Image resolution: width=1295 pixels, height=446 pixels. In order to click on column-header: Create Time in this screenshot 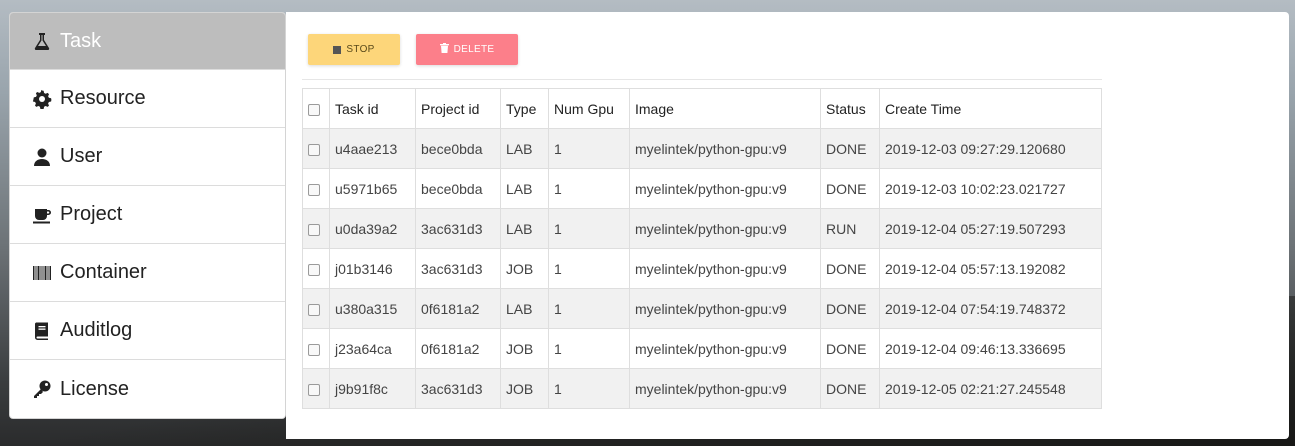, I will do `click(990, 108)`.